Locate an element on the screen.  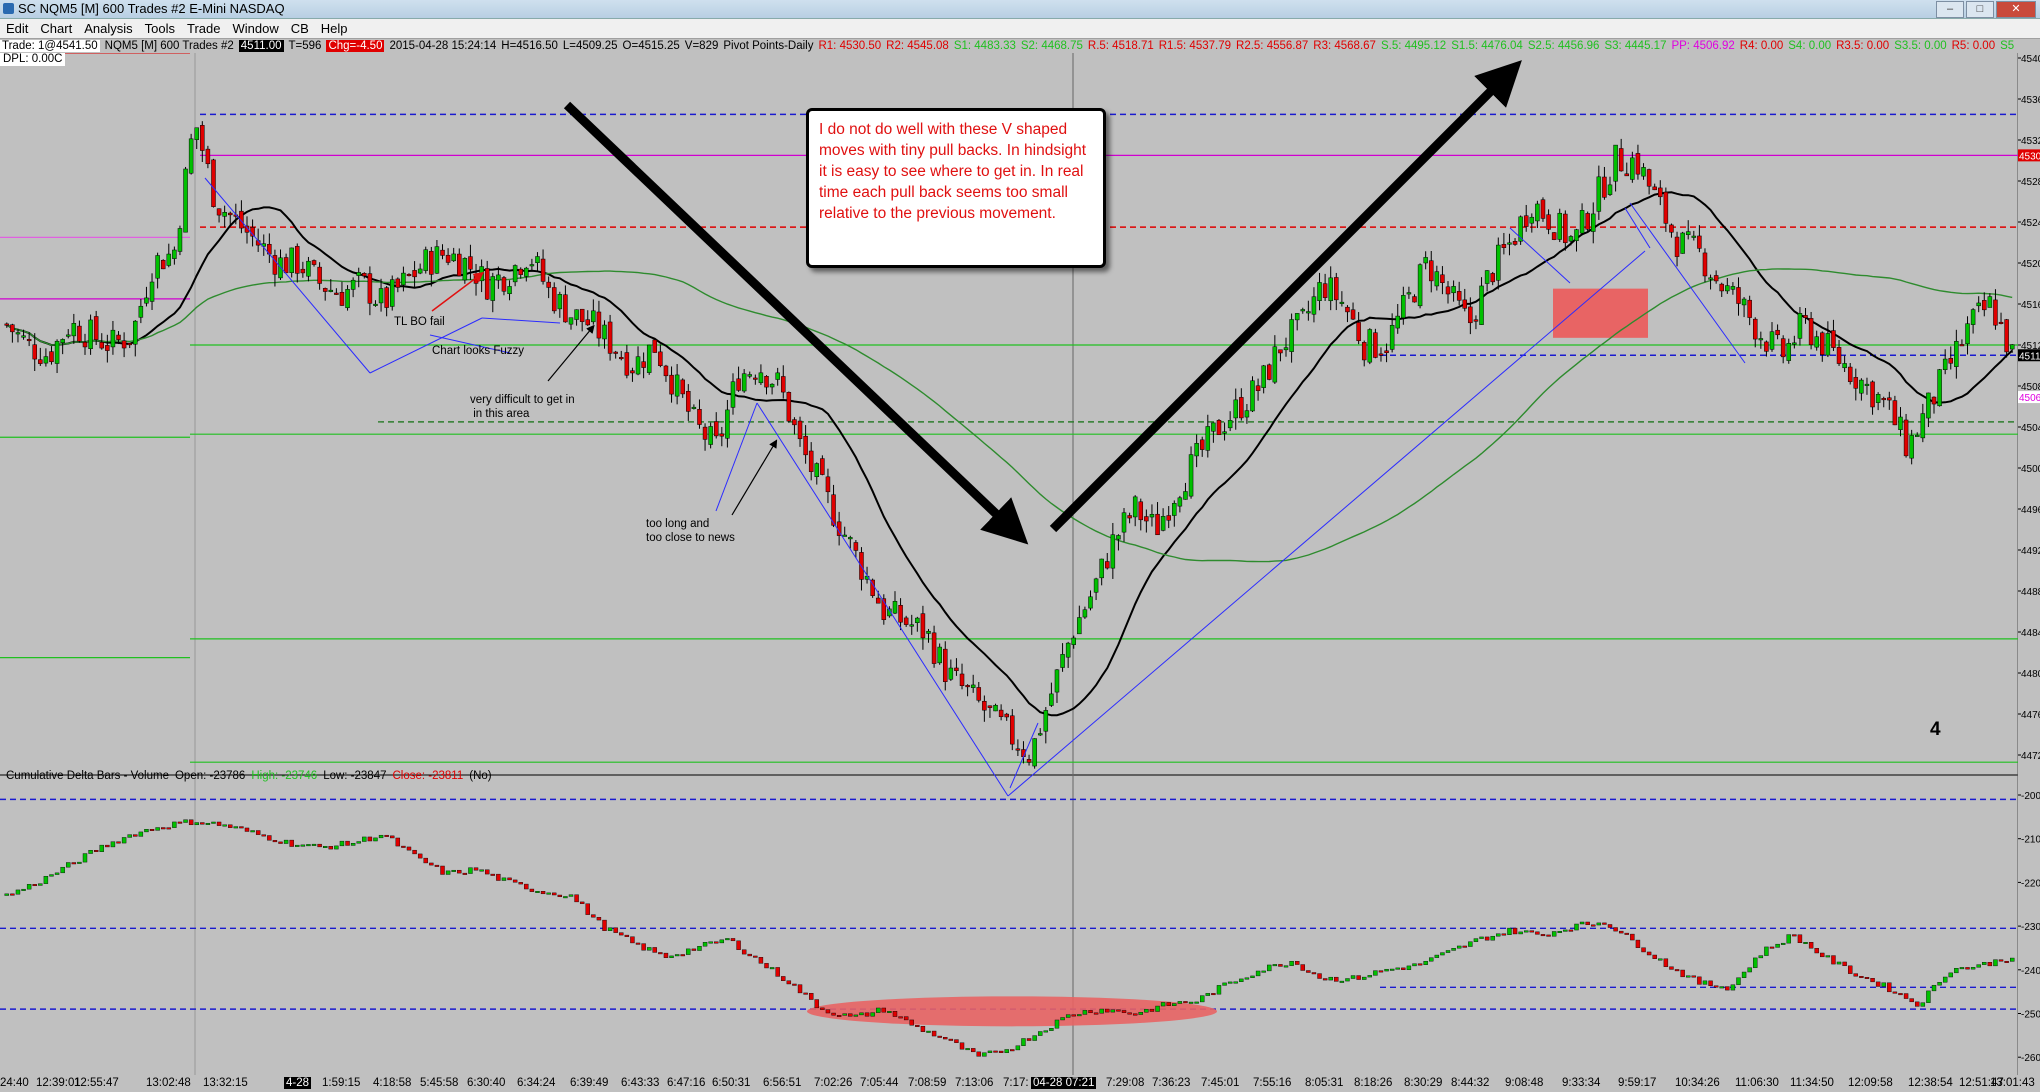
maximize-button: □ is located at coordinates (1980, 9).